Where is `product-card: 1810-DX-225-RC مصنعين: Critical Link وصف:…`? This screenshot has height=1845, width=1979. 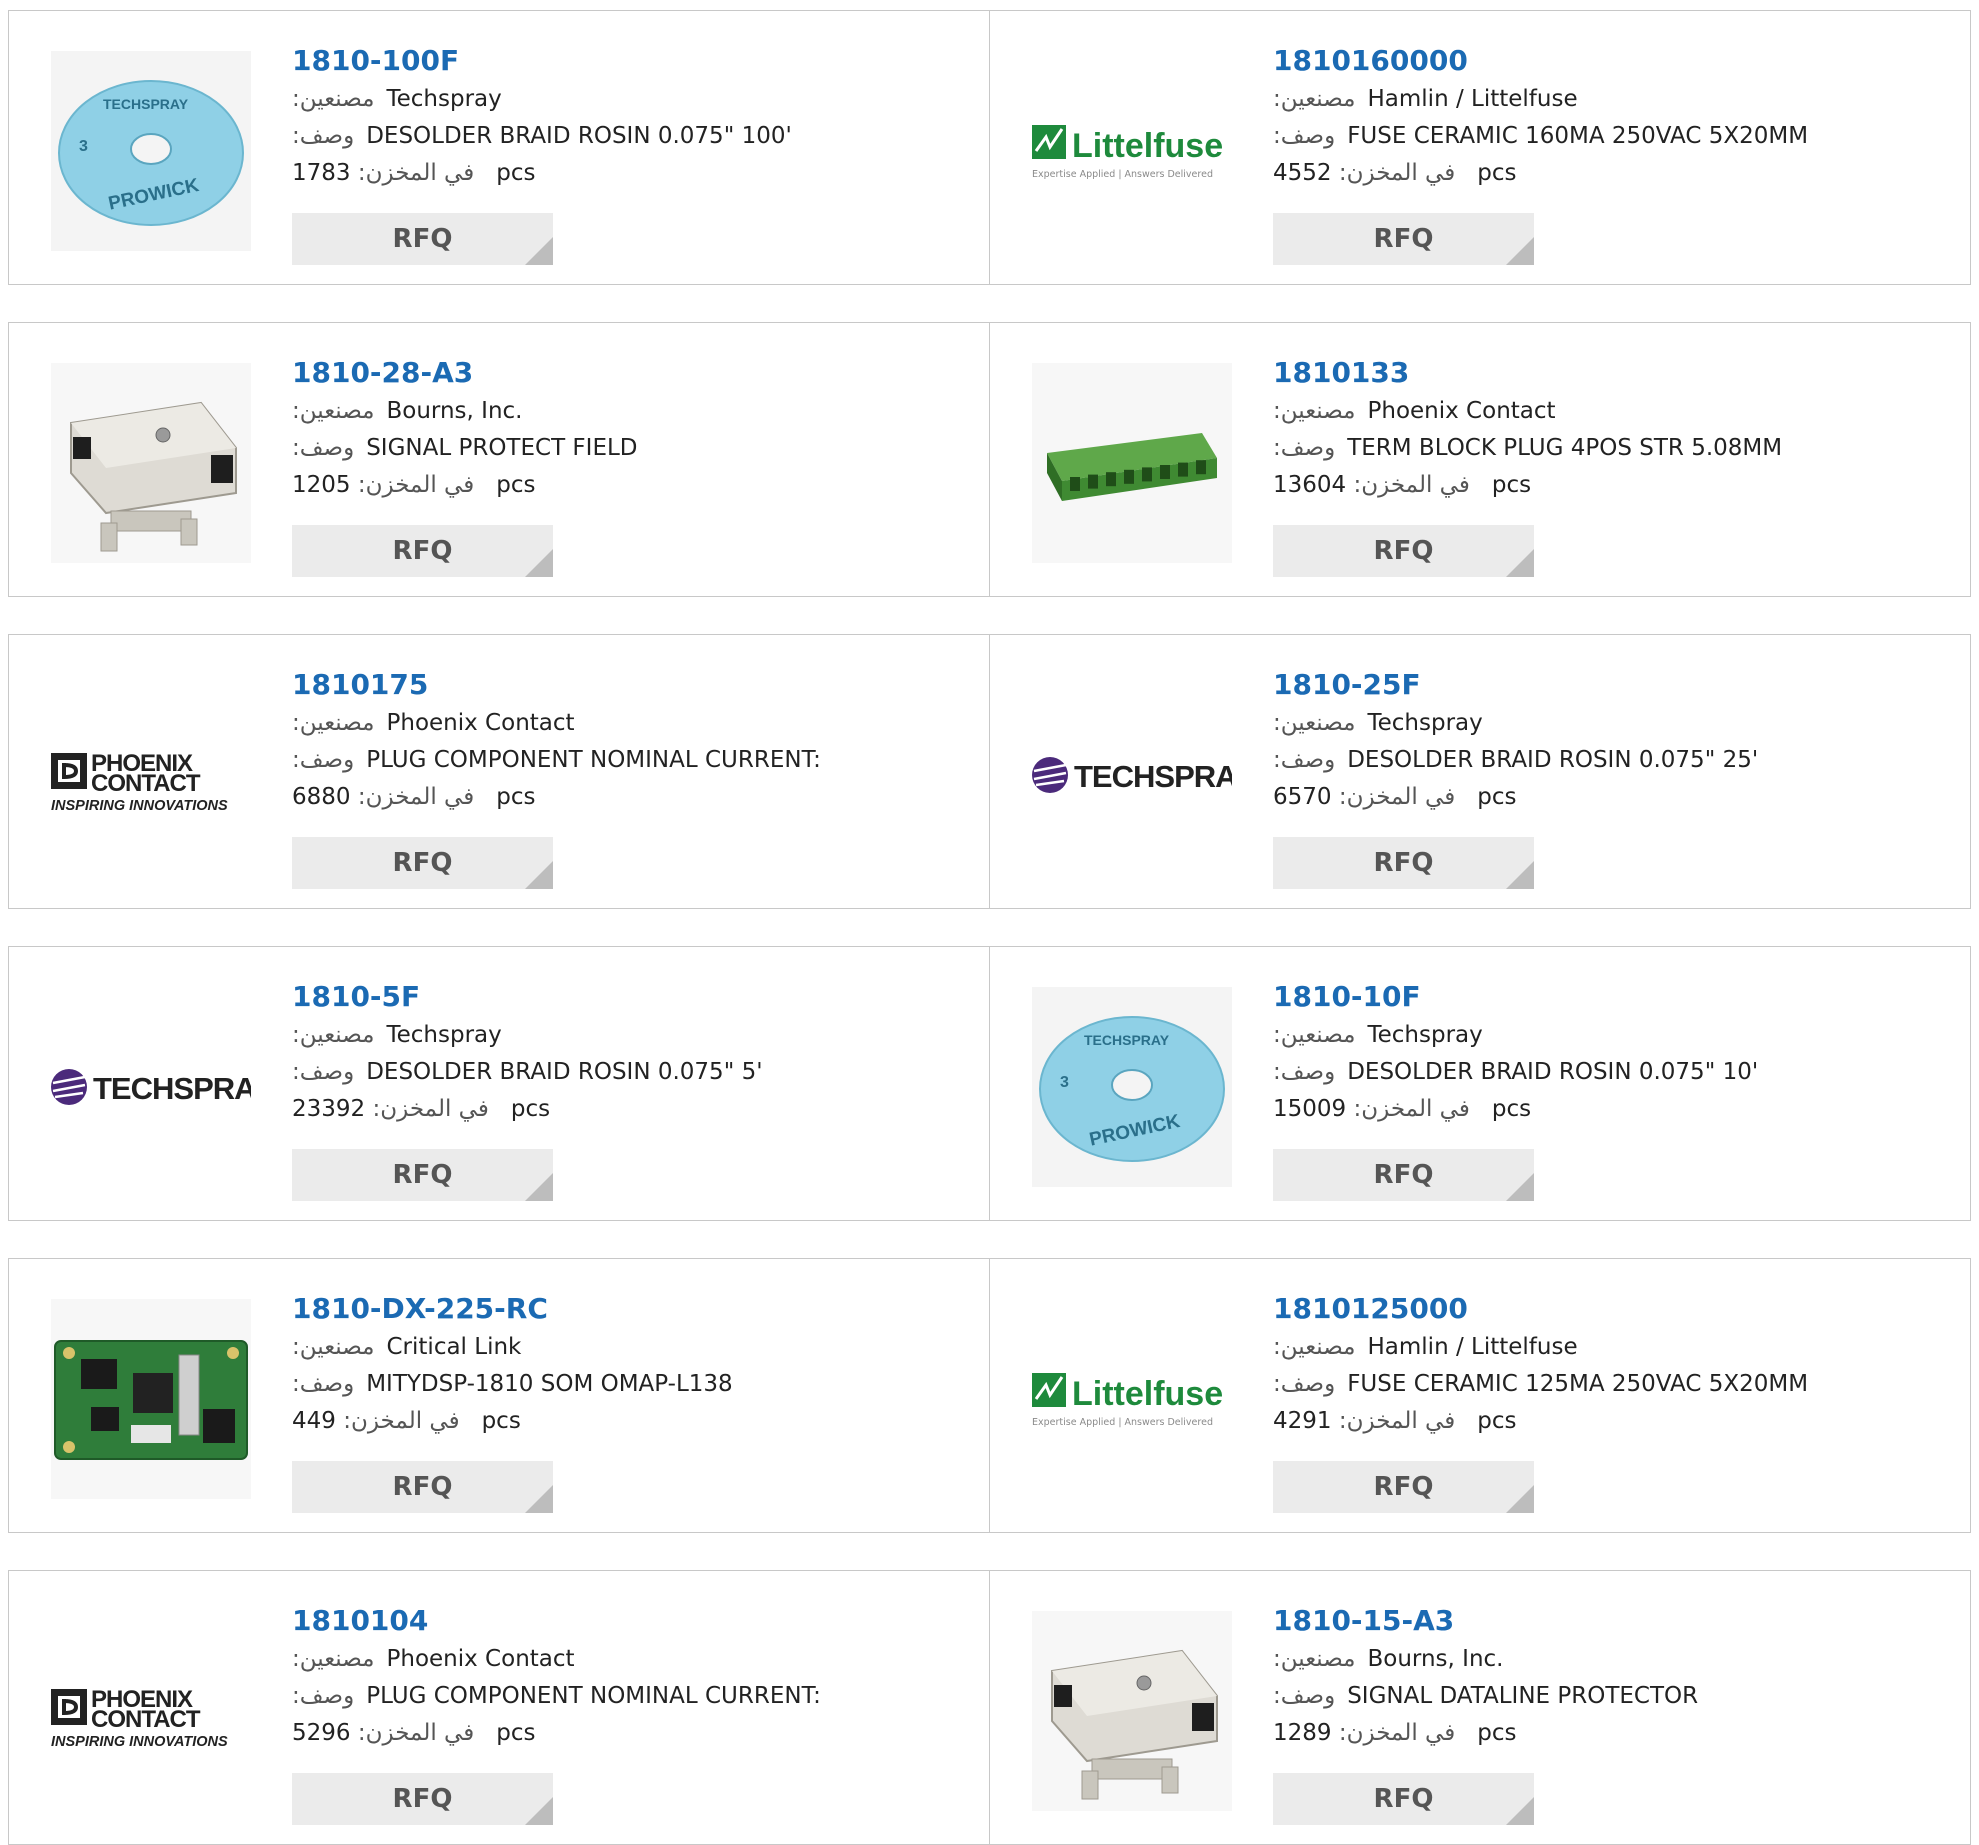 product-card: 1810-DX-225-RC مصنعين: Critical Link وصف:… is located at coordinates (499, 1395).